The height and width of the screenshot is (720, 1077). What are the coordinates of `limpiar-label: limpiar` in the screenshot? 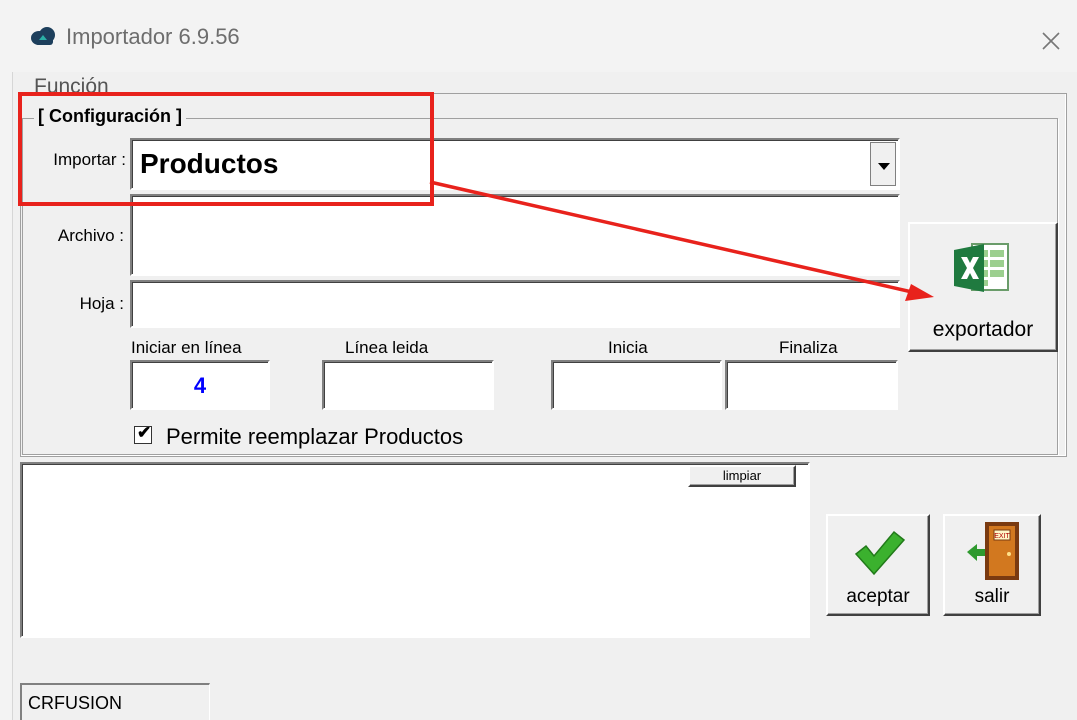 It's located at (742, 475).